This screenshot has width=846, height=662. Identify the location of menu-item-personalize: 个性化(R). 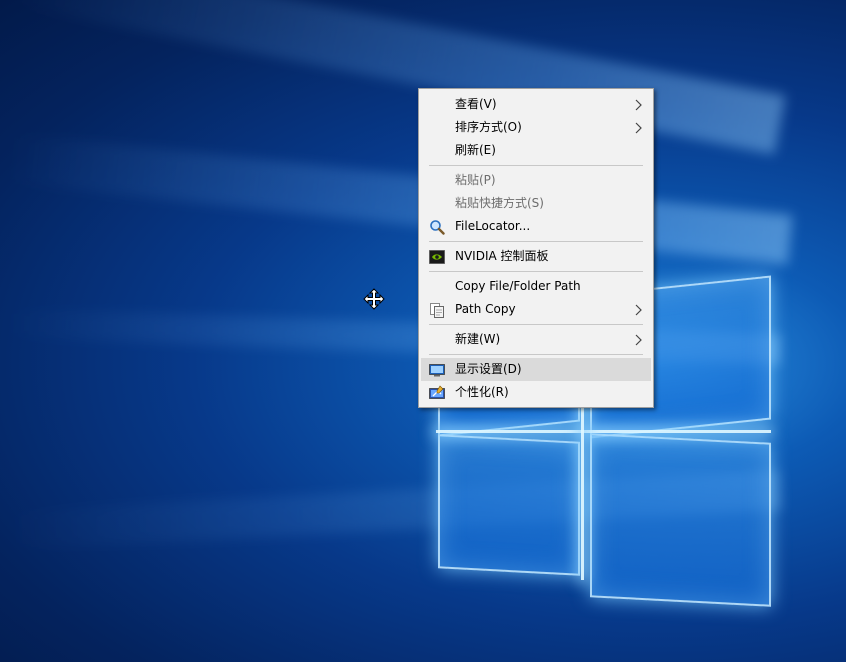
(536, 392).